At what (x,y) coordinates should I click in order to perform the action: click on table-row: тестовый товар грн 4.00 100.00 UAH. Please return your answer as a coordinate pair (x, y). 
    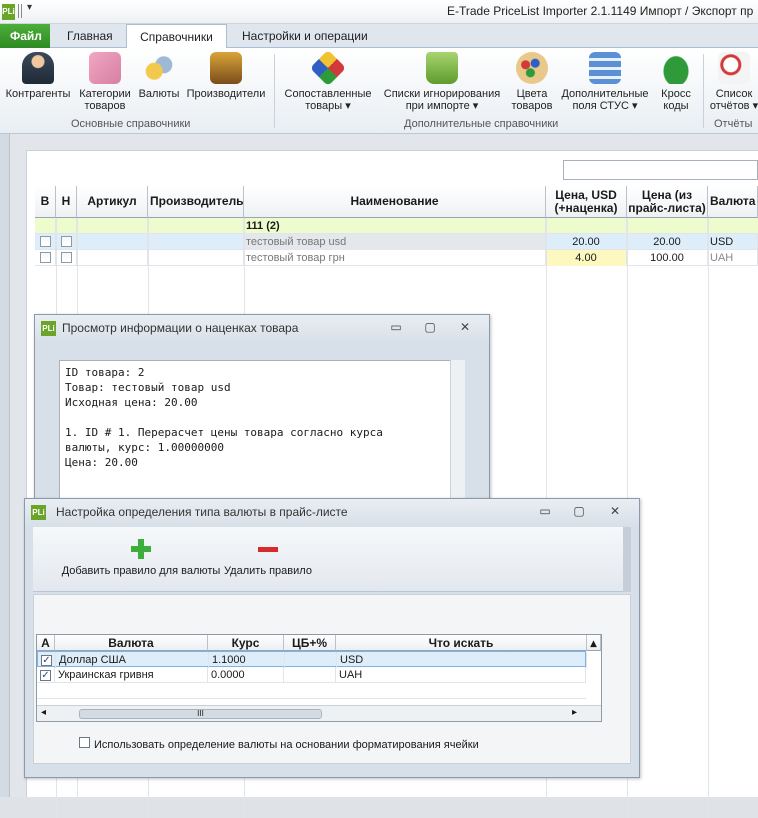
    Looking at the image, I should click on (396, 258).